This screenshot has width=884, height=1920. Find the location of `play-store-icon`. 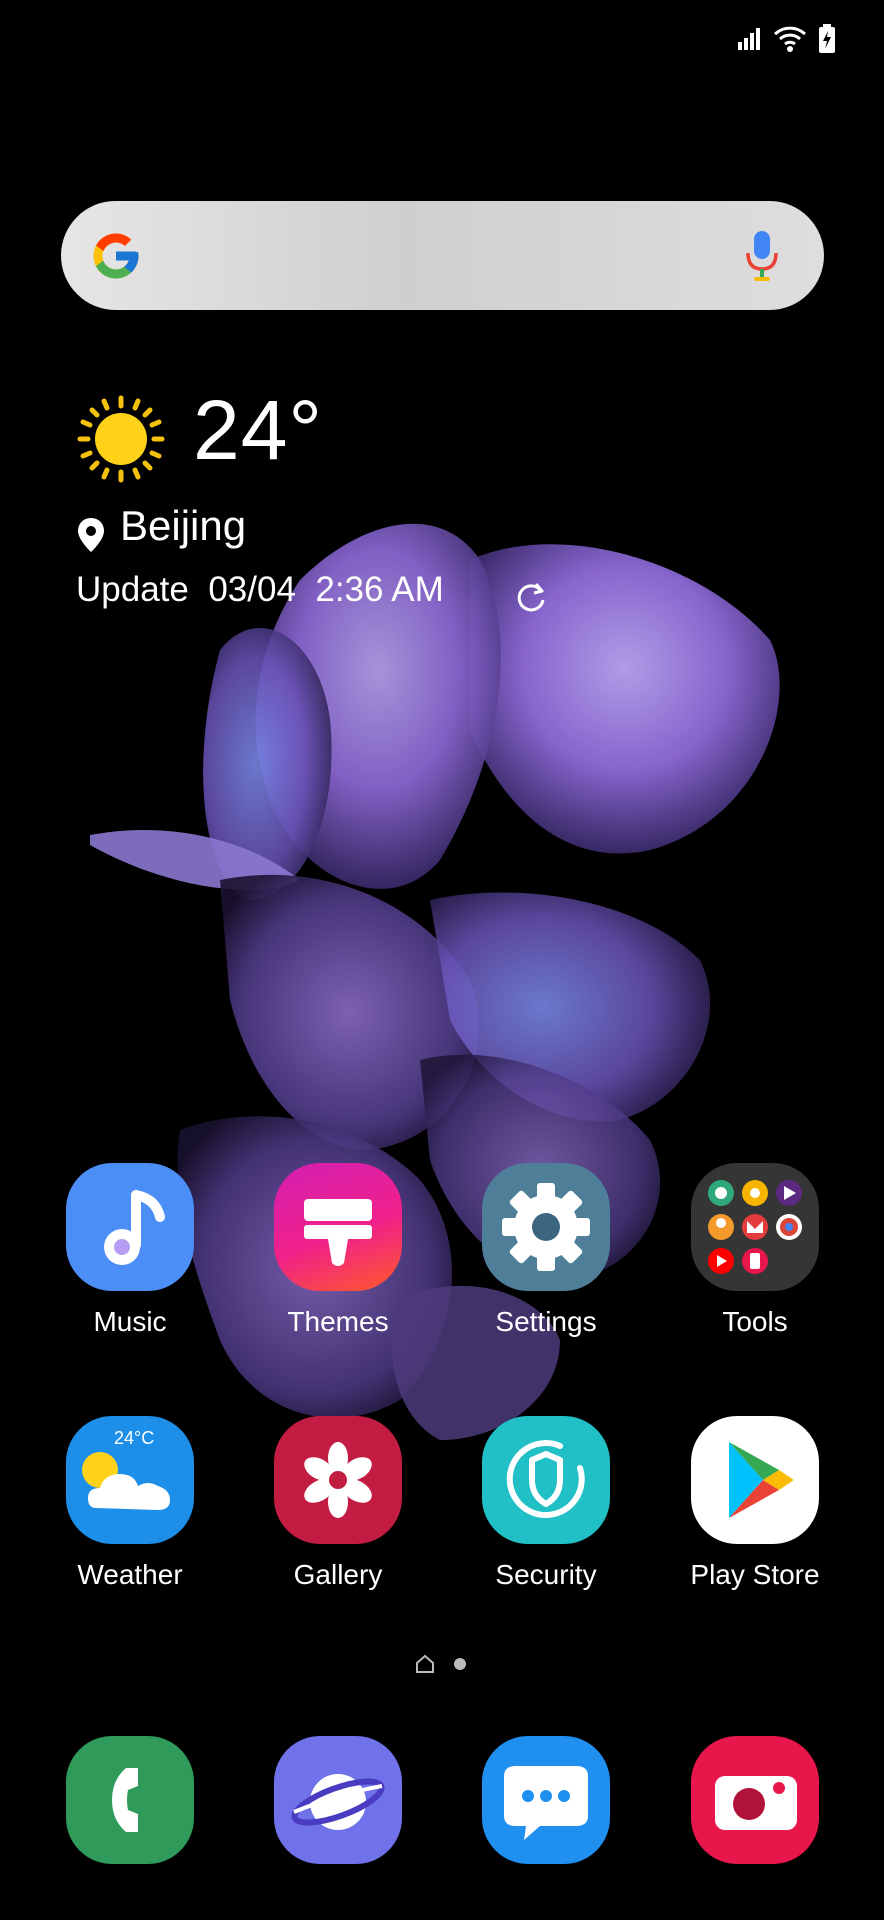

play-store-icon is located at coordinates (755, 1480).